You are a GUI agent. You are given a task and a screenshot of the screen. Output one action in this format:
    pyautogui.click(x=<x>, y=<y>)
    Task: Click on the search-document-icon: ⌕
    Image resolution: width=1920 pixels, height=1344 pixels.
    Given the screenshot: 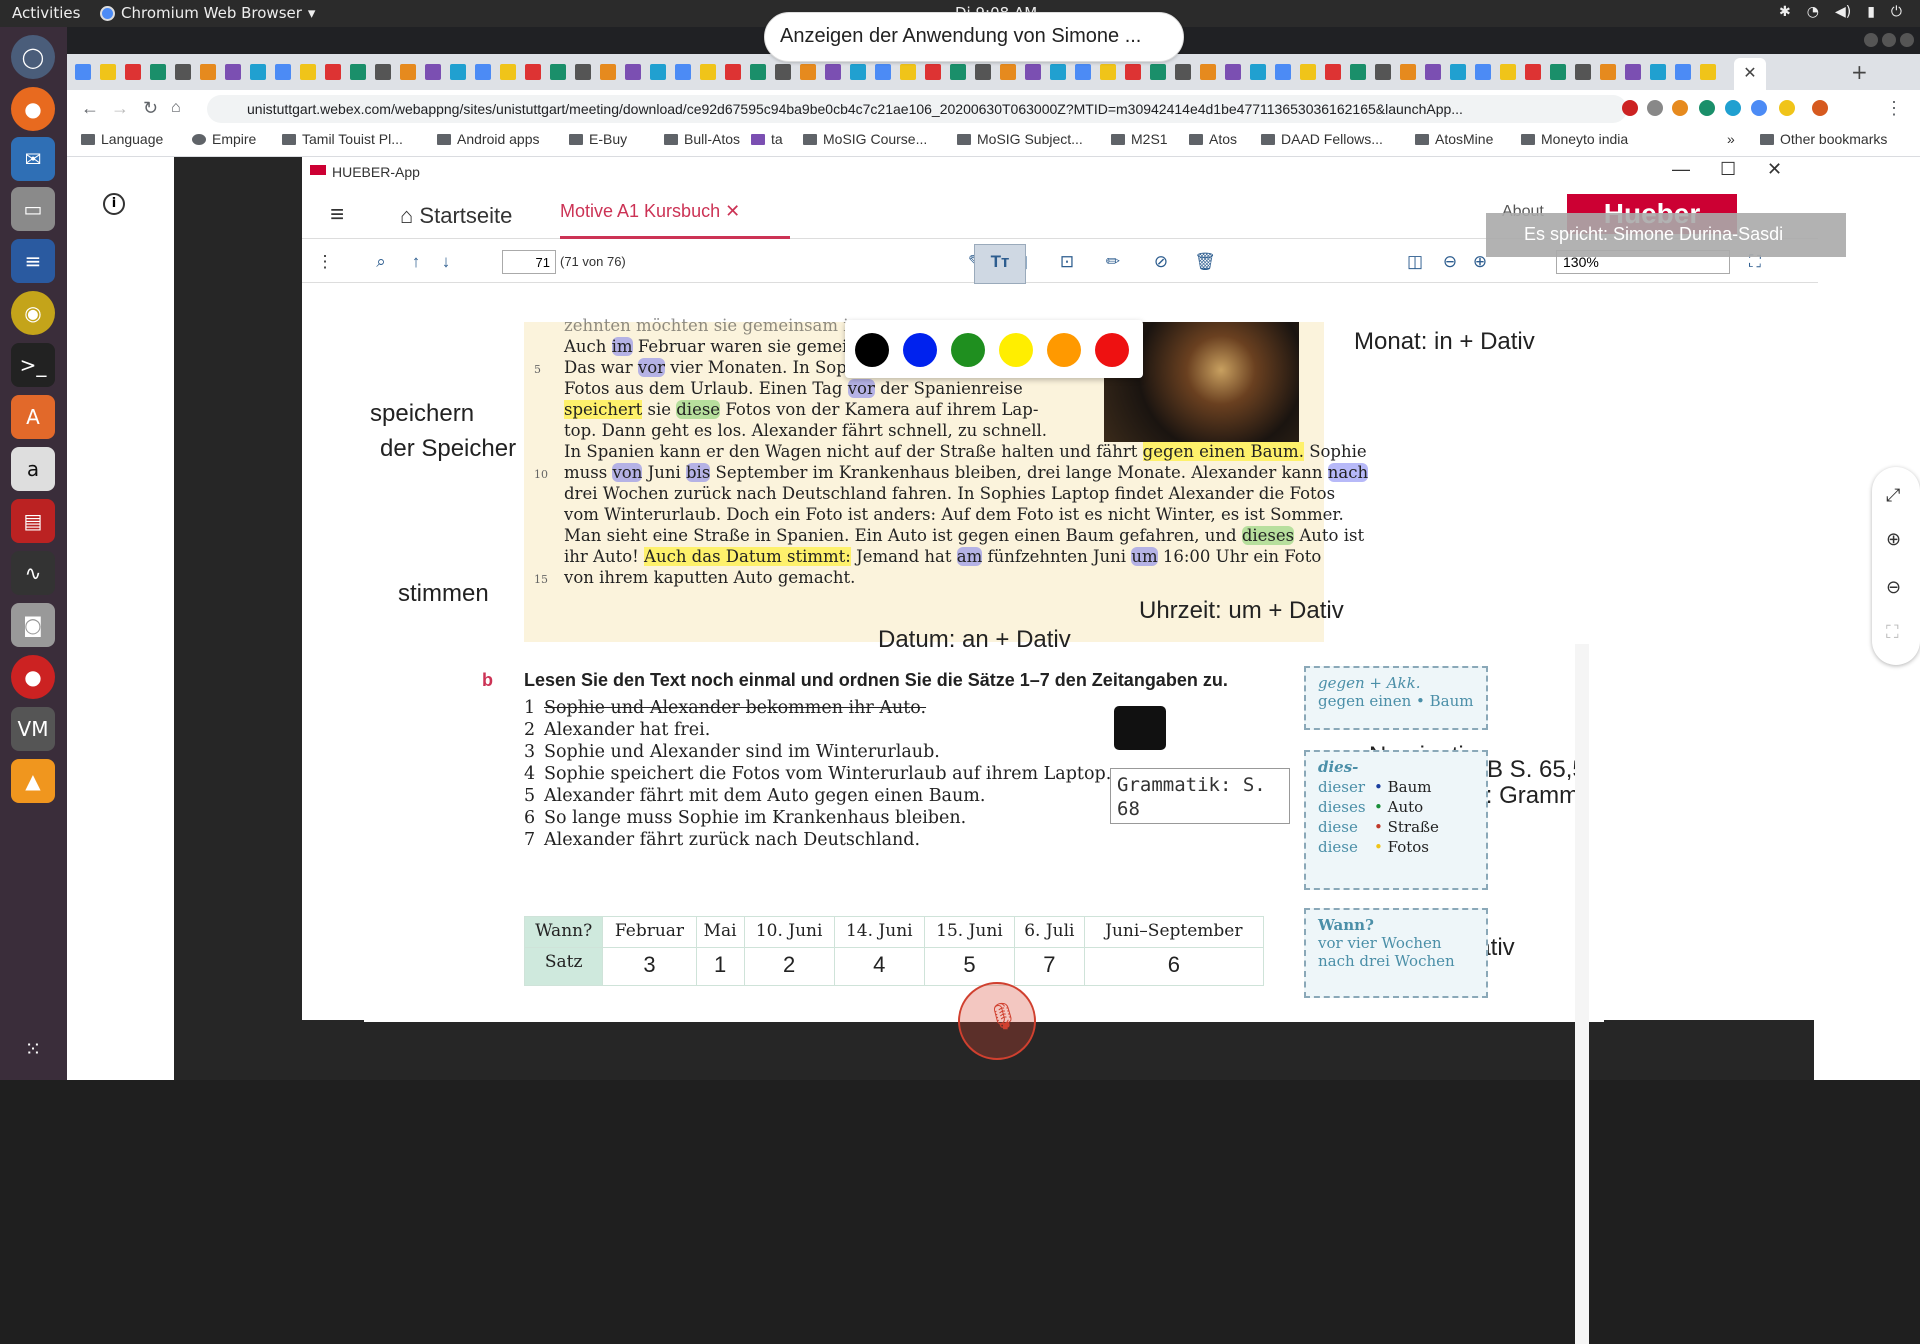 What is the action you would take?
    pyautogui.click(x=381, y=262)
    